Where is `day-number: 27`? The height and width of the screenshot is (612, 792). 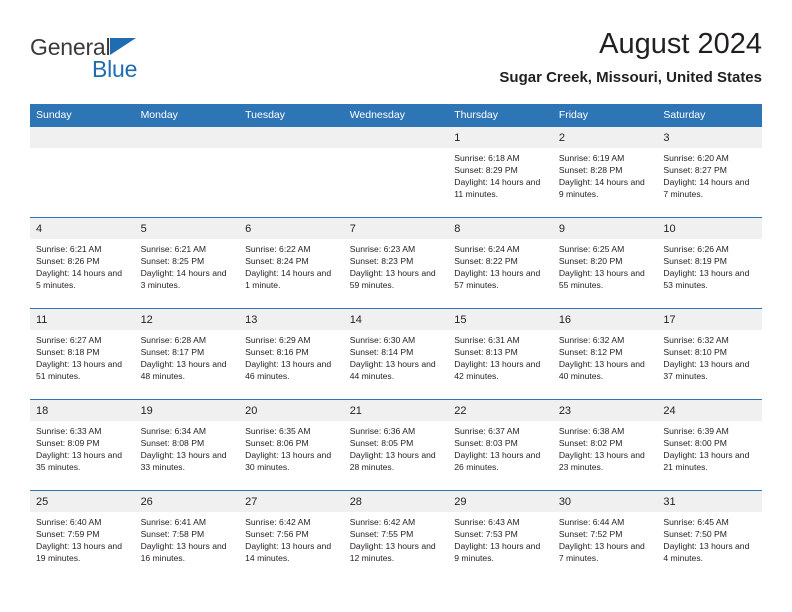
day-number: 27 is located at coordinates (291, 501).